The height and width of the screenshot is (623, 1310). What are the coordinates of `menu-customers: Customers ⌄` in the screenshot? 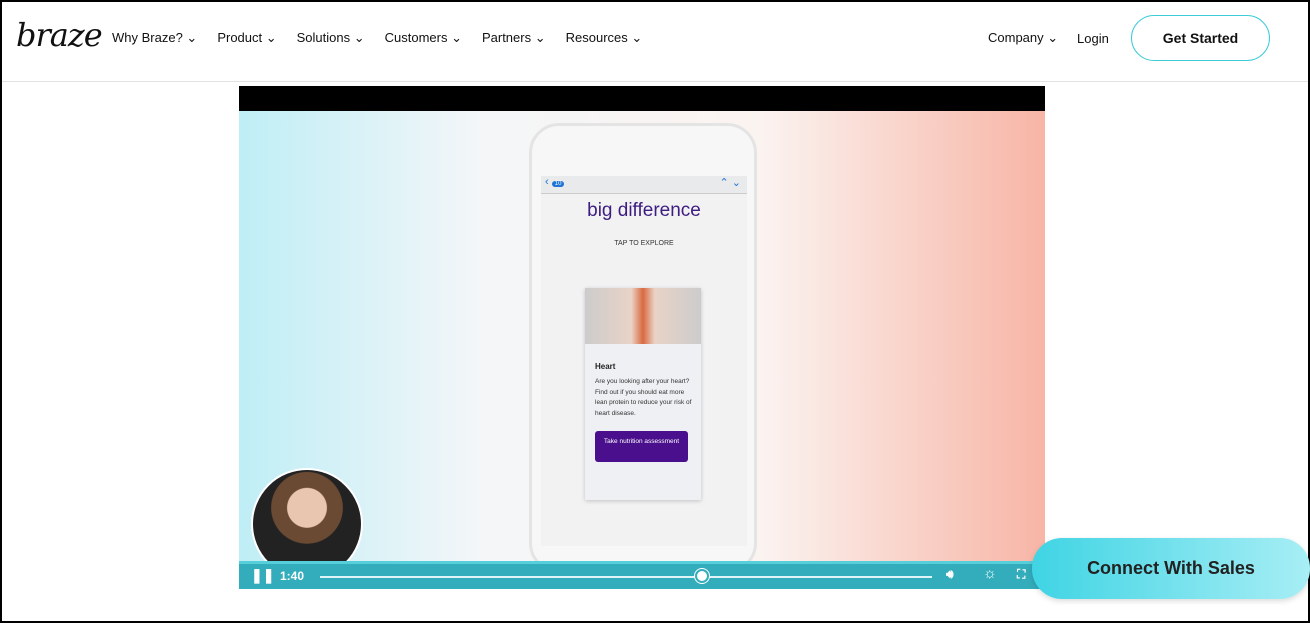 It's located at (423, 38).